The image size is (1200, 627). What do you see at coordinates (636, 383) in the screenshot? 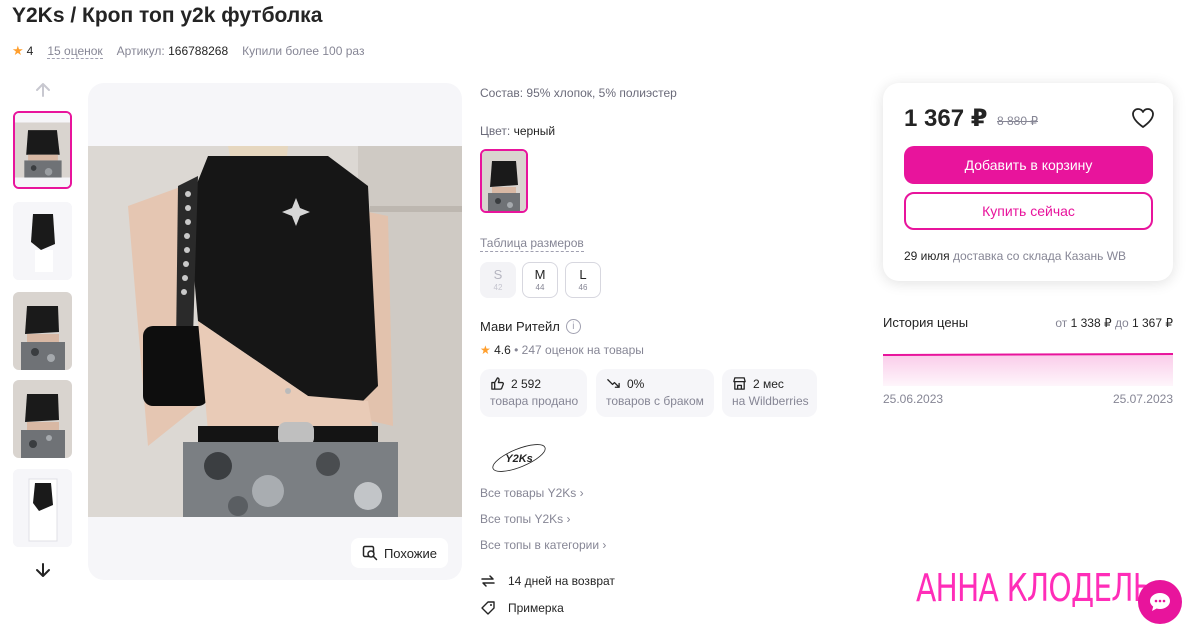
I see `stat-defects-value: 0%` at bounding box center [636, 383].